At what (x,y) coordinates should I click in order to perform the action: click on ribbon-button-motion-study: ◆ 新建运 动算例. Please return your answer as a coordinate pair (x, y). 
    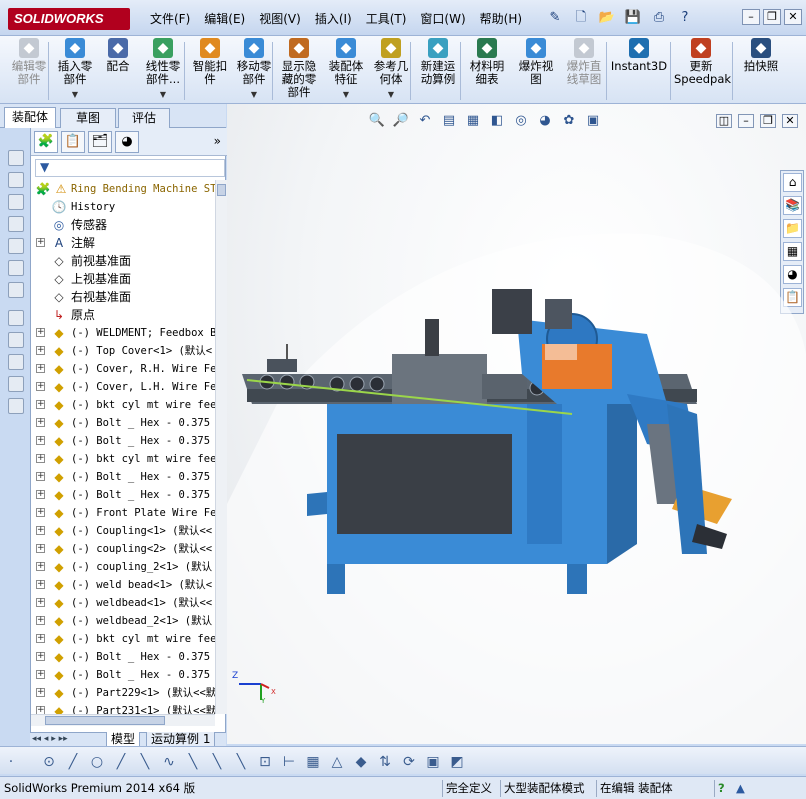
    Looking at the image, I should click on (438, 70).